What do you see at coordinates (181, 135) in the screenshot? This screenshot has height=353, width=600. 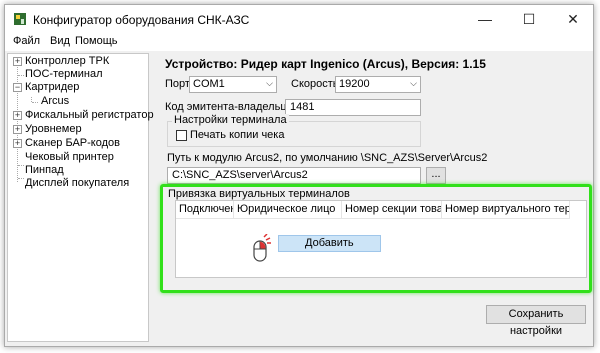 I see `print-copy-checkbox` at bounding box center [181, 135].